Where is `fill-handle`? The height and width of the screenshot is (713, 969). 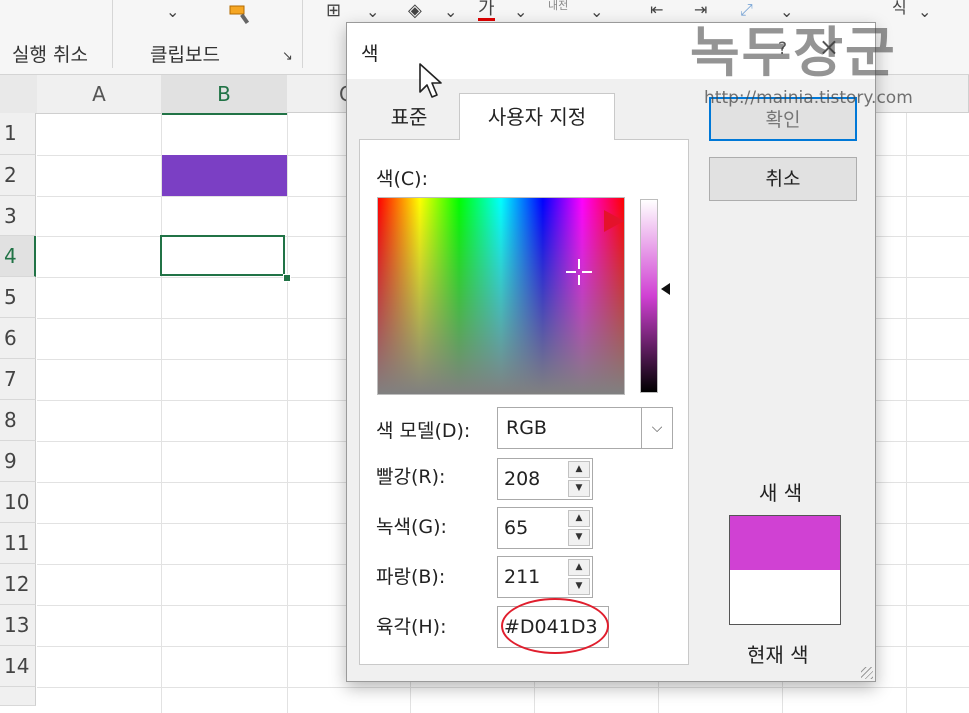
fill-handle is located at coordinates (287, 278).